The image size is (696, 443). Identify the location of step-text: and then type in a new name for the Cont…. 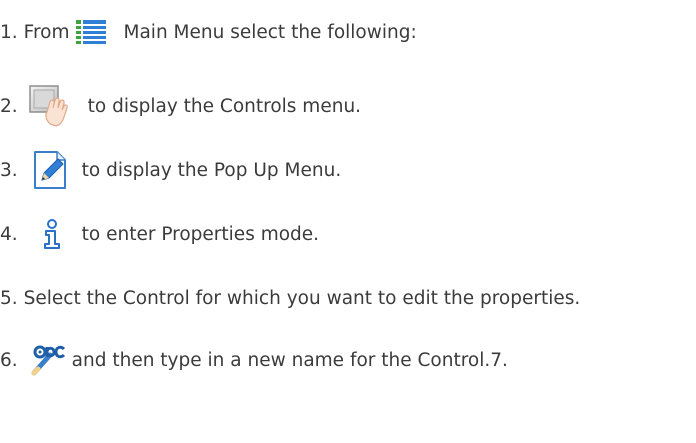
(289, 360).